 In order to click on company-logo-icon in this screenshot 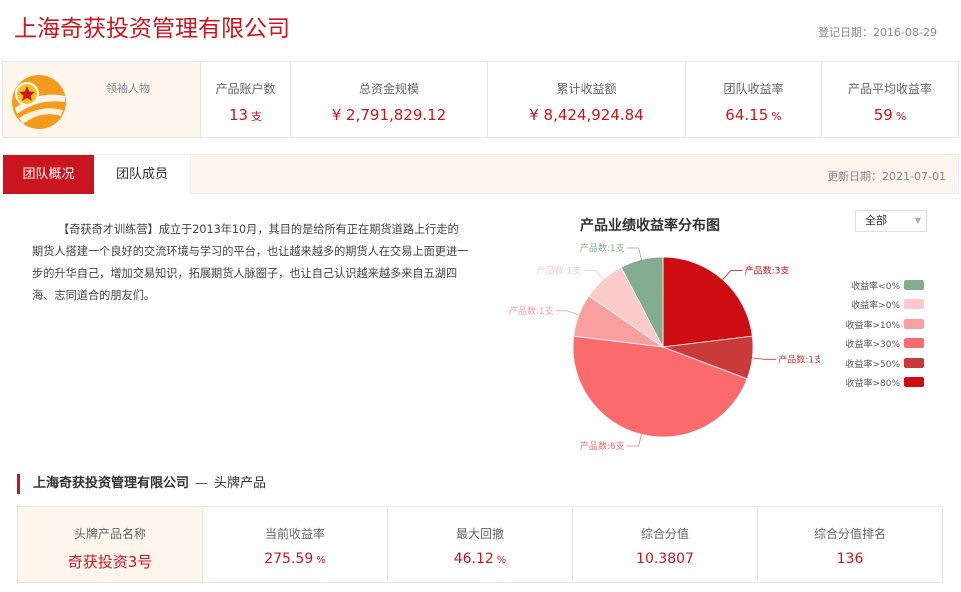, I will do `click(39, 102)`.